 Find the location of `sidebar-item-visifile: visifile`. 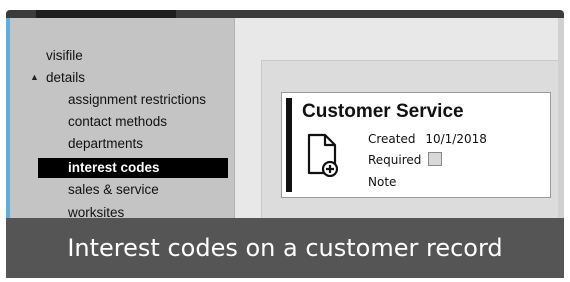

sidebar-item-visifile: visifile is located at coordinates (64, 55).